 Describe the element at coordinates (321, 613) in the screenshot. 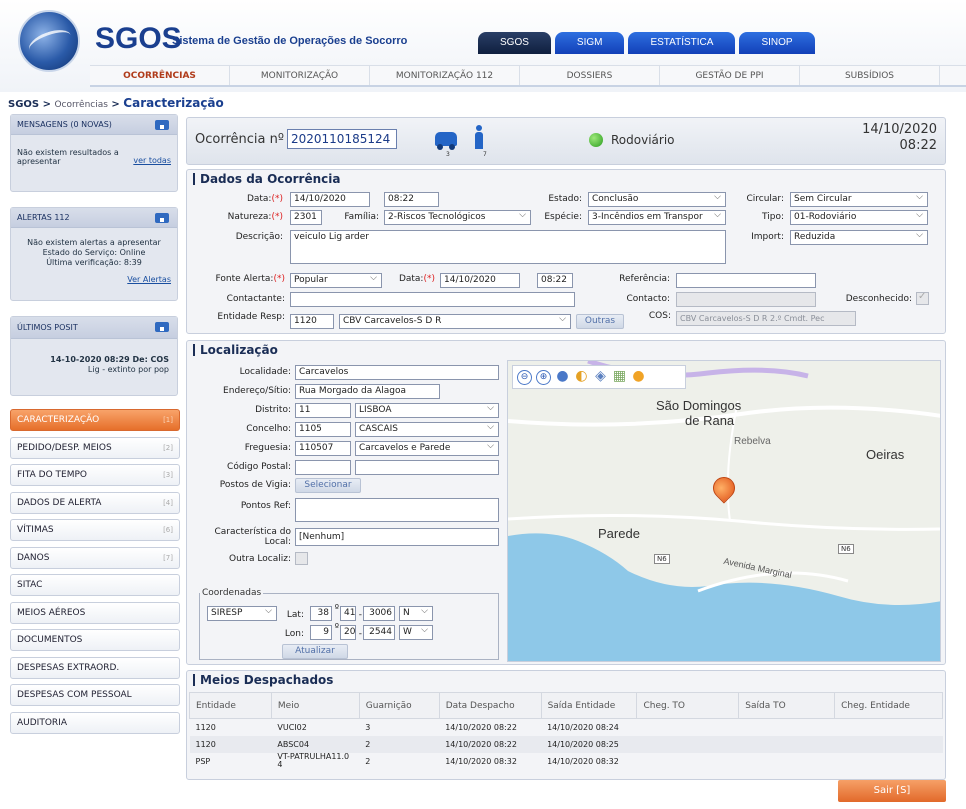

I see `lat-deg: 38` at that location.